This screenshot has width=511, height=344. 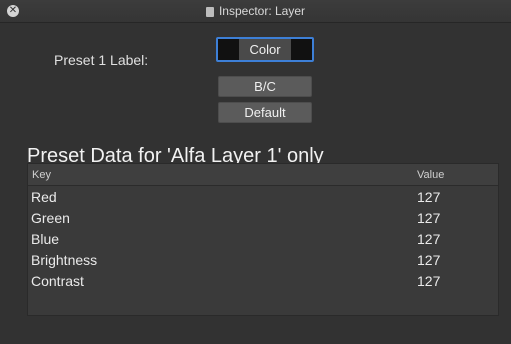 I want to click on column-header-key: Key, so click(x=41, y=175).